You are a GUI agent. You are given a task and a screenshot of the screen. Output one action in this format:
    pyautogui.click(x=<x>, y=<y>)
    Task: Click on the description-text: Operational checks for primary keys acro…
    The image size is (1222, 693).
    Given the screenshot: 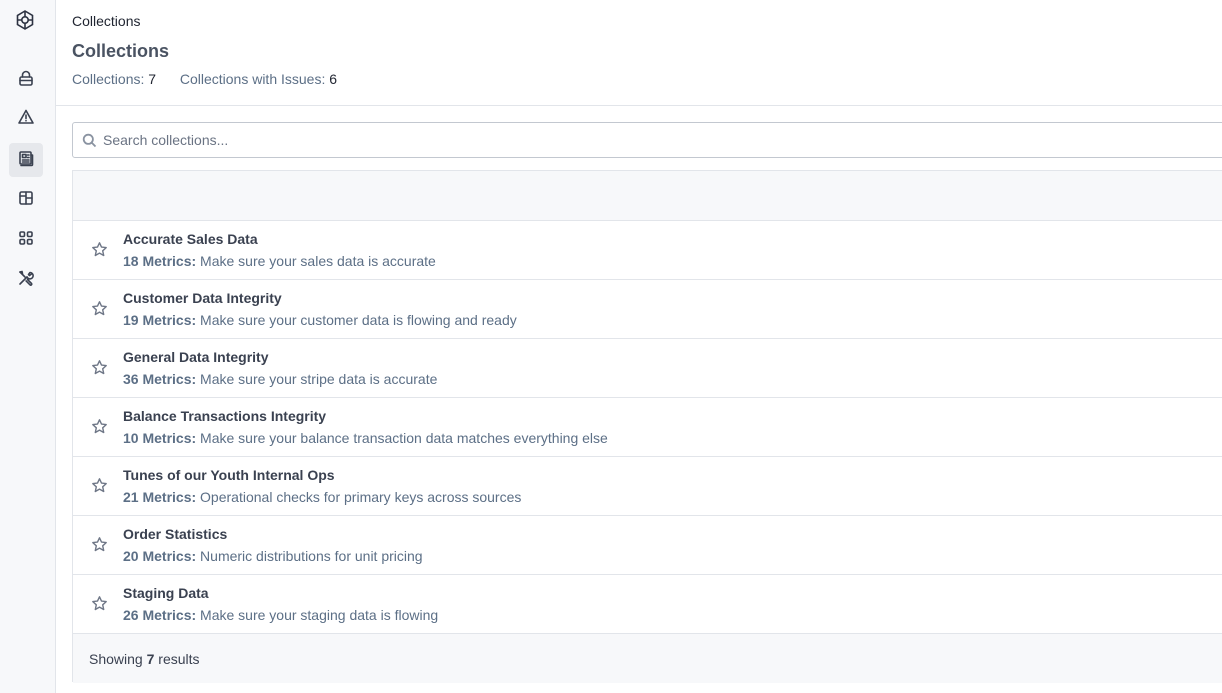 What is the action you would take?
    pyautogui.click(x=361, y=497)
    